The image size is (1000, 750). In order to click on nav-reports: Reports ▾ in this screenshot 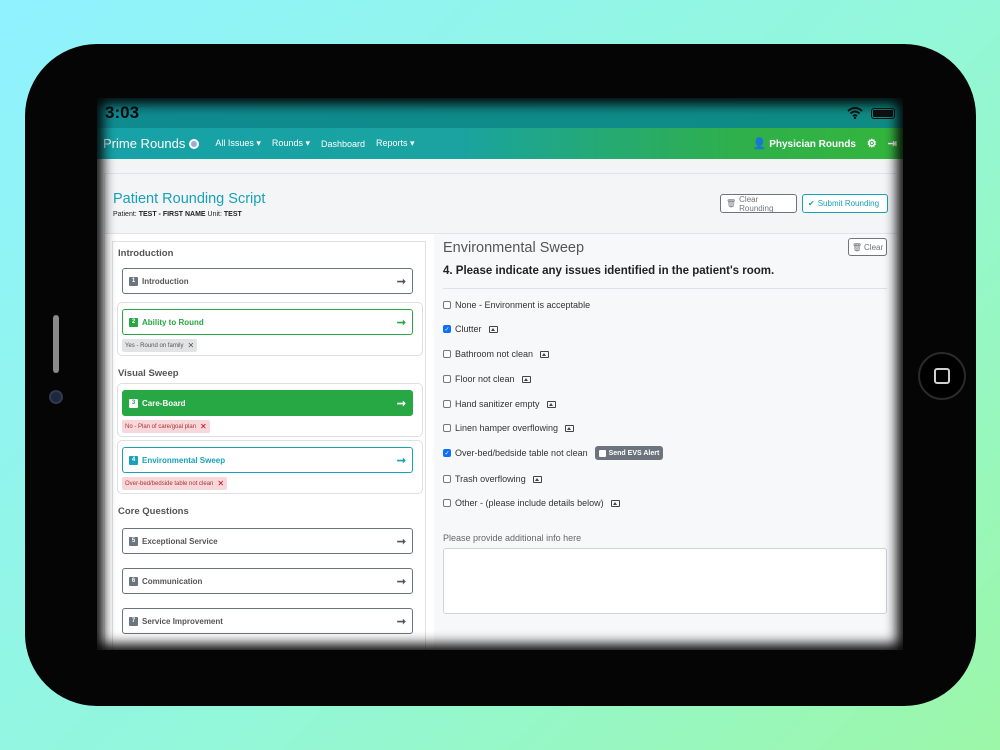, I will do `click(395, 143)`.